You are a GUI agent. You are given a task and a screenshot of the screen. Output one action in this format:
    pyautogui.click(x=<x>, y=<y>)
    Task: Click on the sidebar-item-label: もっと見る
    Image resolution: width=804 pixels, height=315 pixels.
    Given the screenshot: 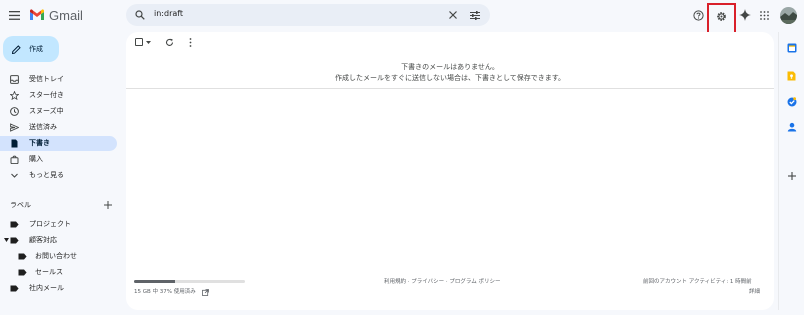 What is the action you would take?
    pyautogui.click(x=46, y=175)
    